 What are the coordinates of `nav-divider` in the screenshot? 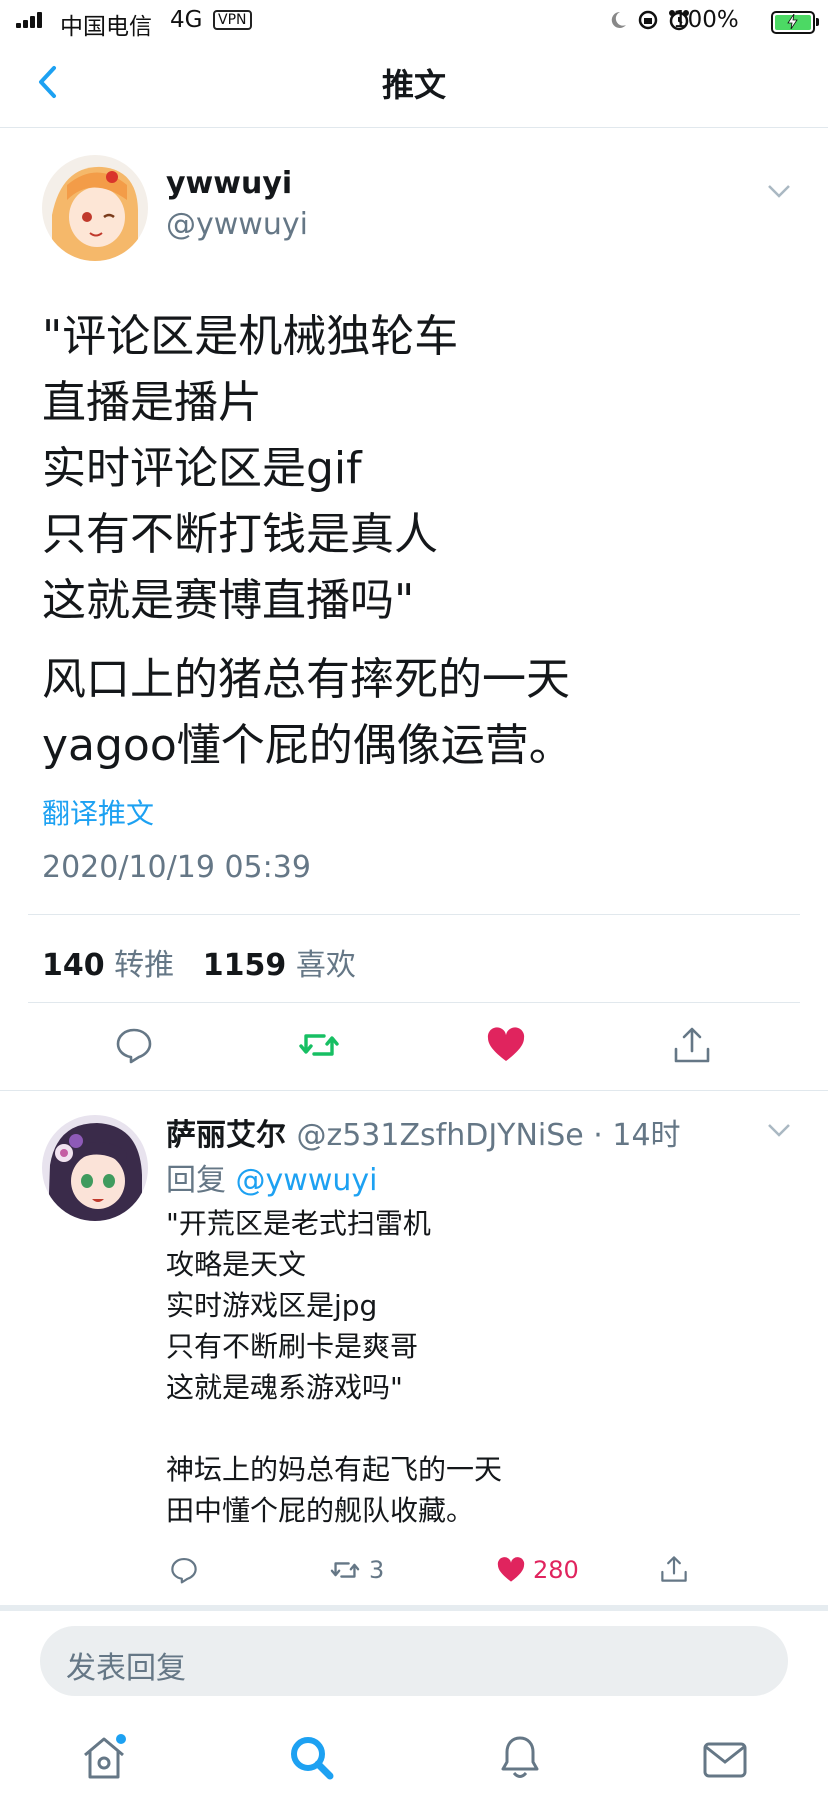 It's located at (414, 127).